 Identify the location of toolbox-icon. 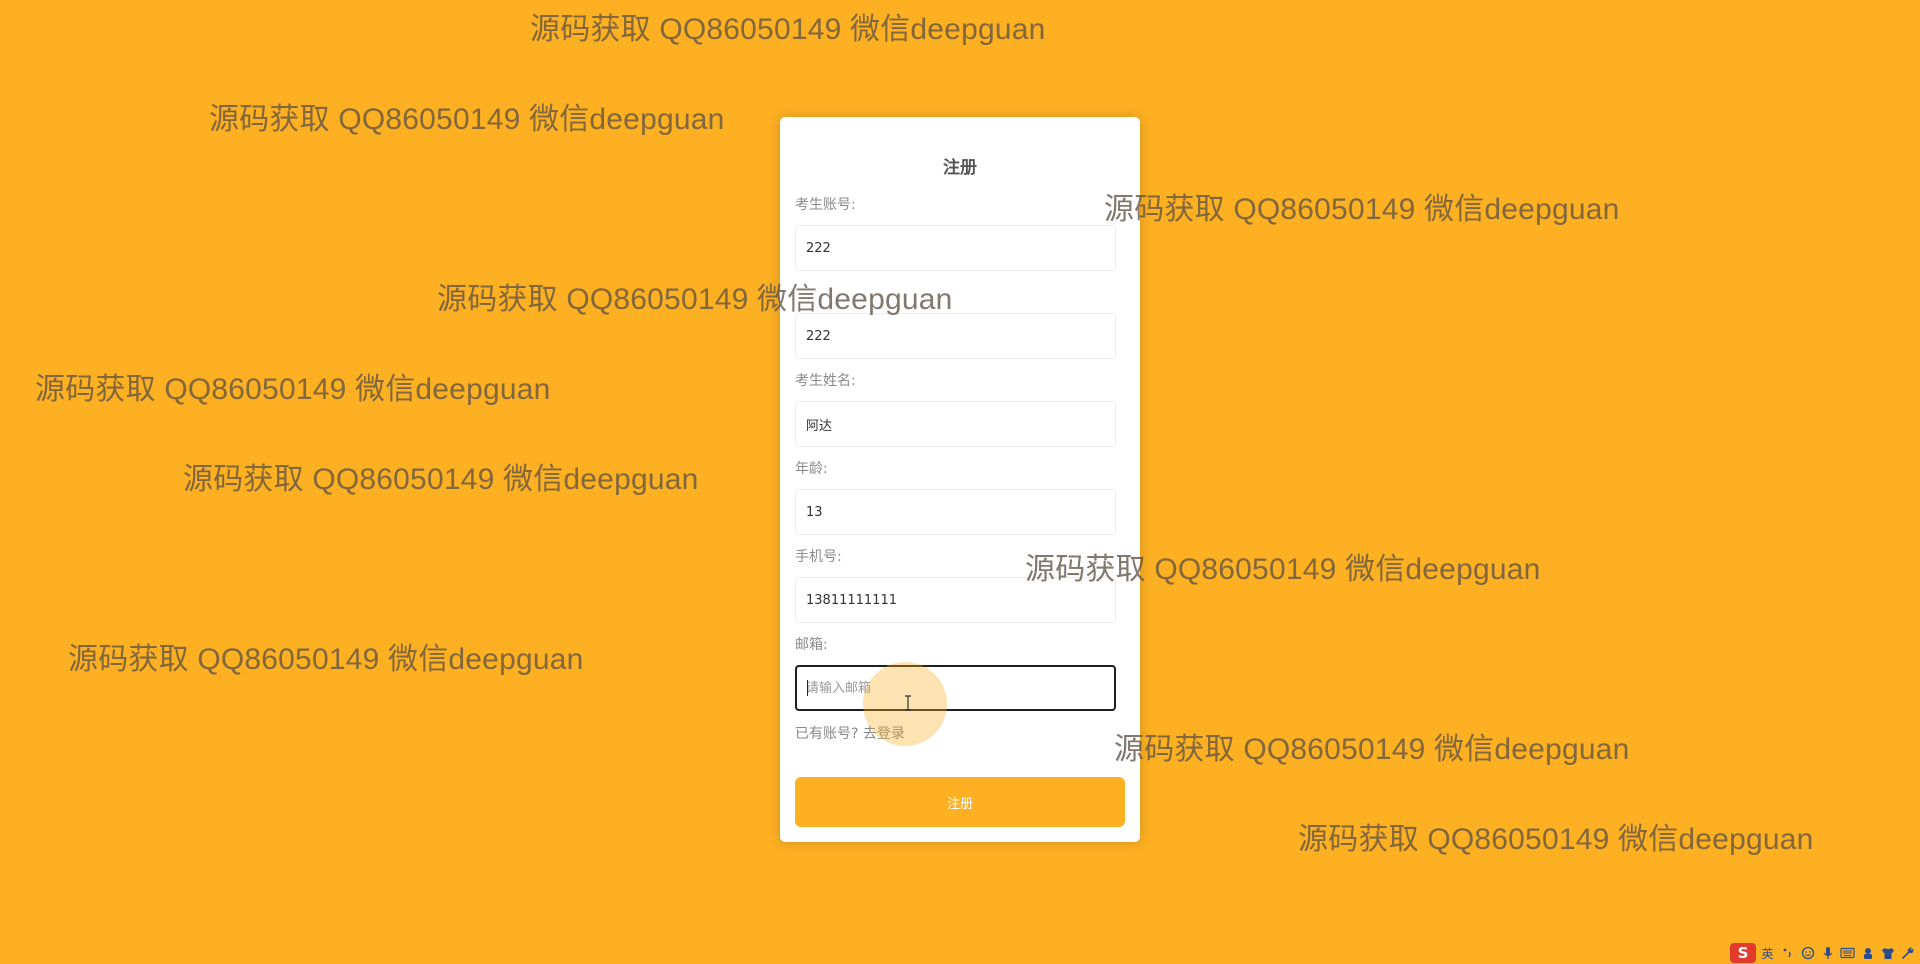
(1867, 953).